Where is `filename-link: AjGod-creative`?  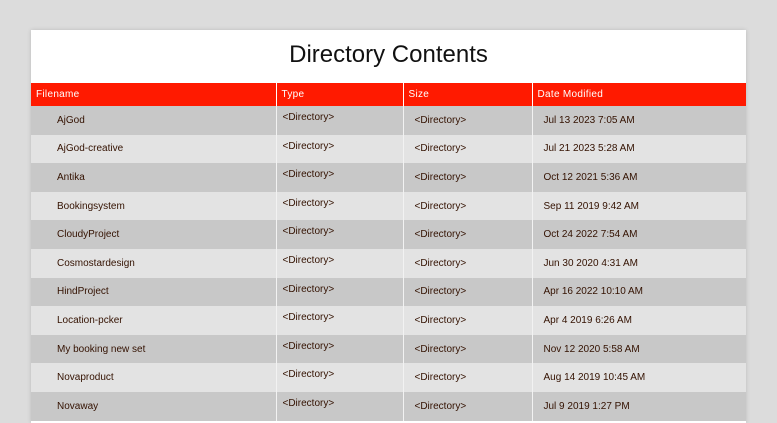 filename-link: AjGod-creative is located at coordinates (154, 149).